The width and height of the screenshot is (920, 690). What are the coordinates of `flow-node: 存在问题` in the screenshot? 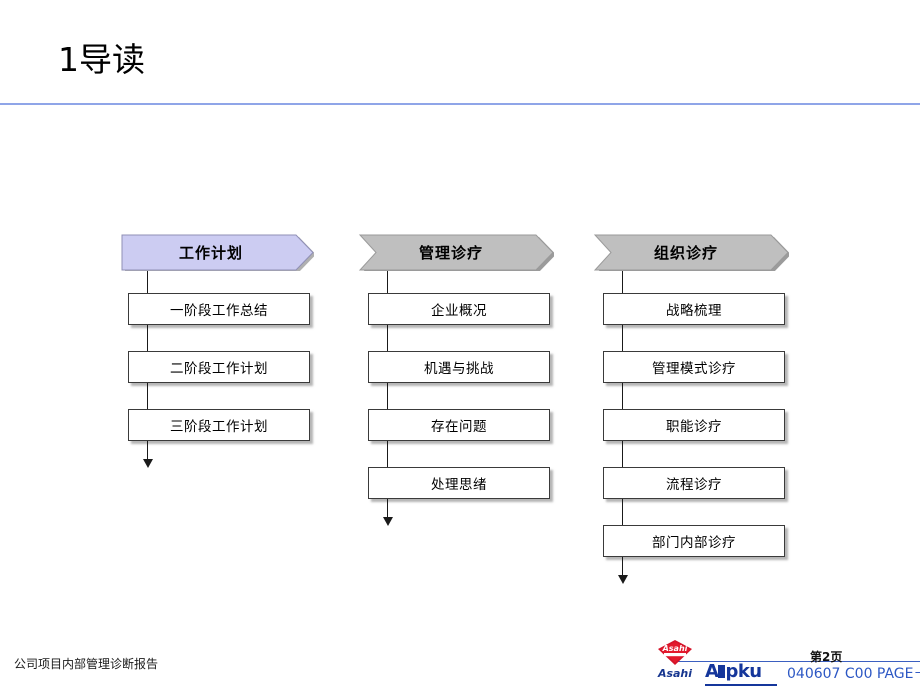 It's located at (459, 425).